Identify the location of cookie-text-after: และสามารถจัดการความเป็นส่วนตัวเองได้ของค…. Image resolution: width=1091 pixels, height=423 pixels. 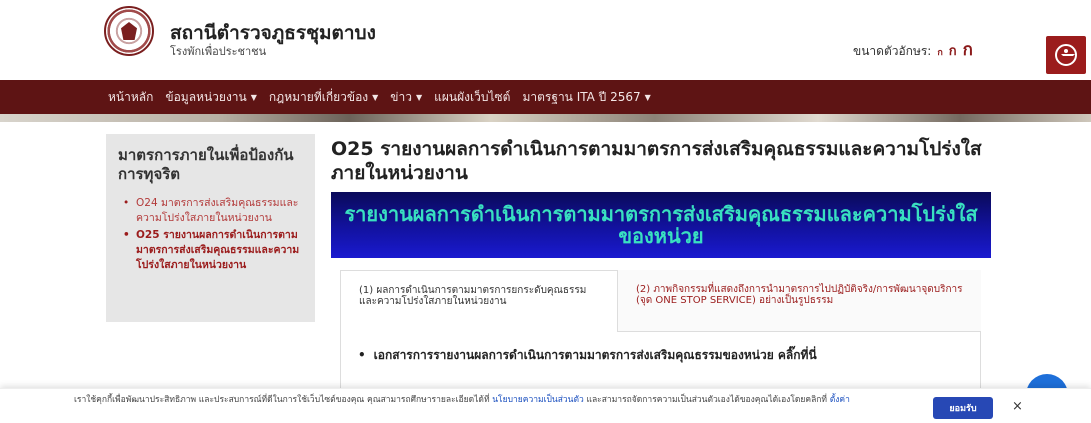
(706, 400).